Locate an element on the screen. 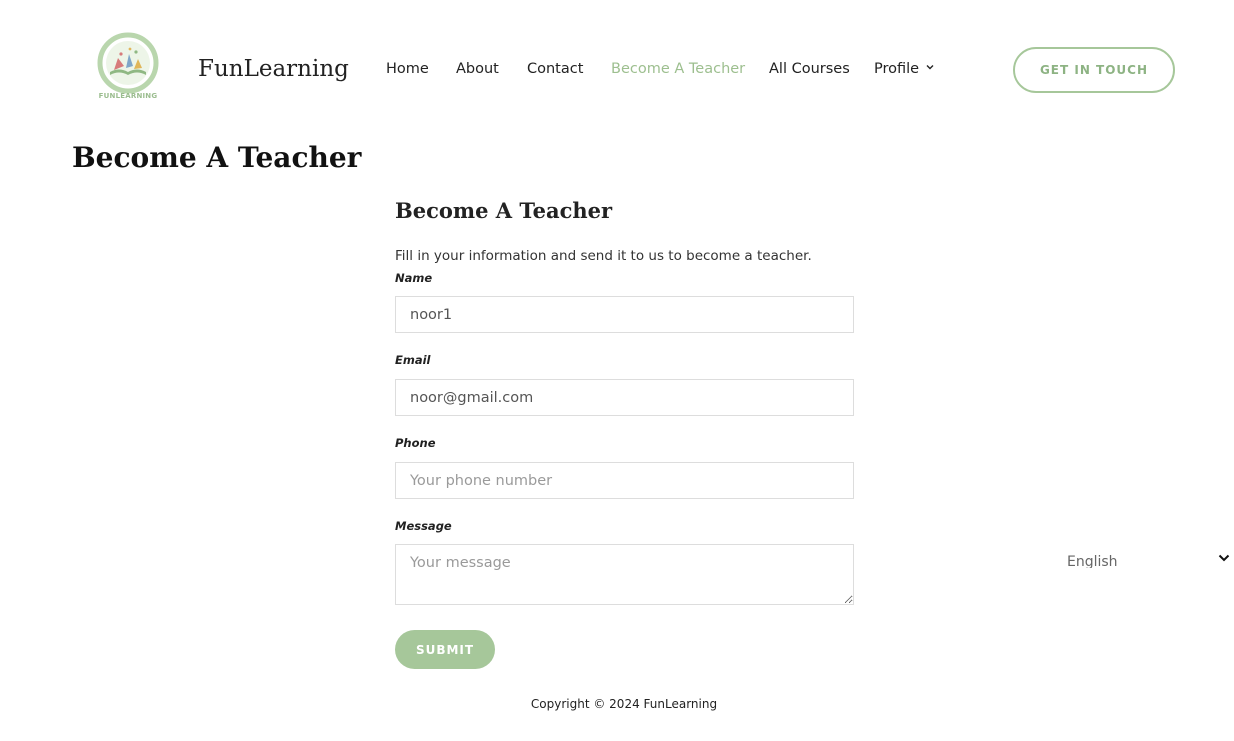 Image resolution: width=1234 pixels, height=741 pixels. nav-profile: Profile is located at coordinates (904, 69).